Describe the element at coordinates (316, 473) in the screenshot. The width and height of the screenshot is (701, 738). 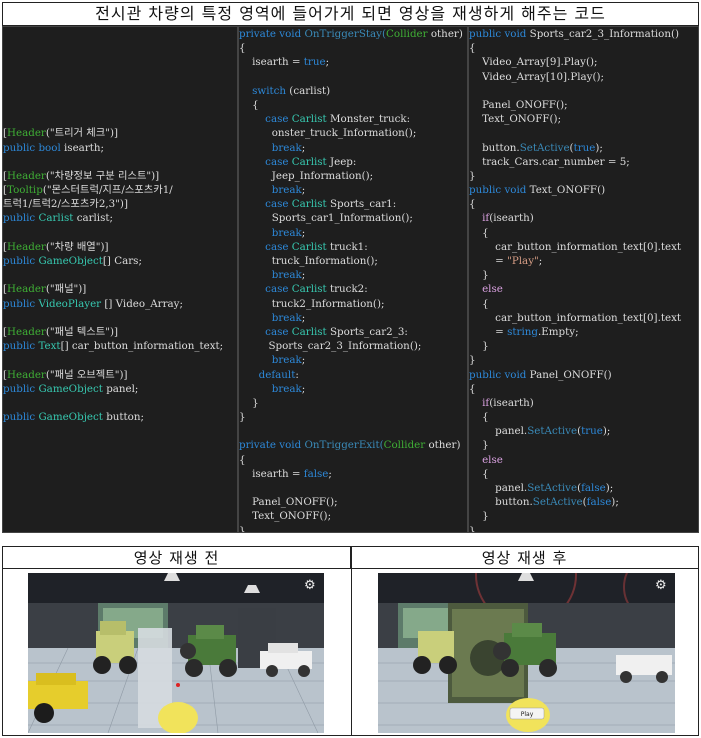
I see `code-token: false` at that location.